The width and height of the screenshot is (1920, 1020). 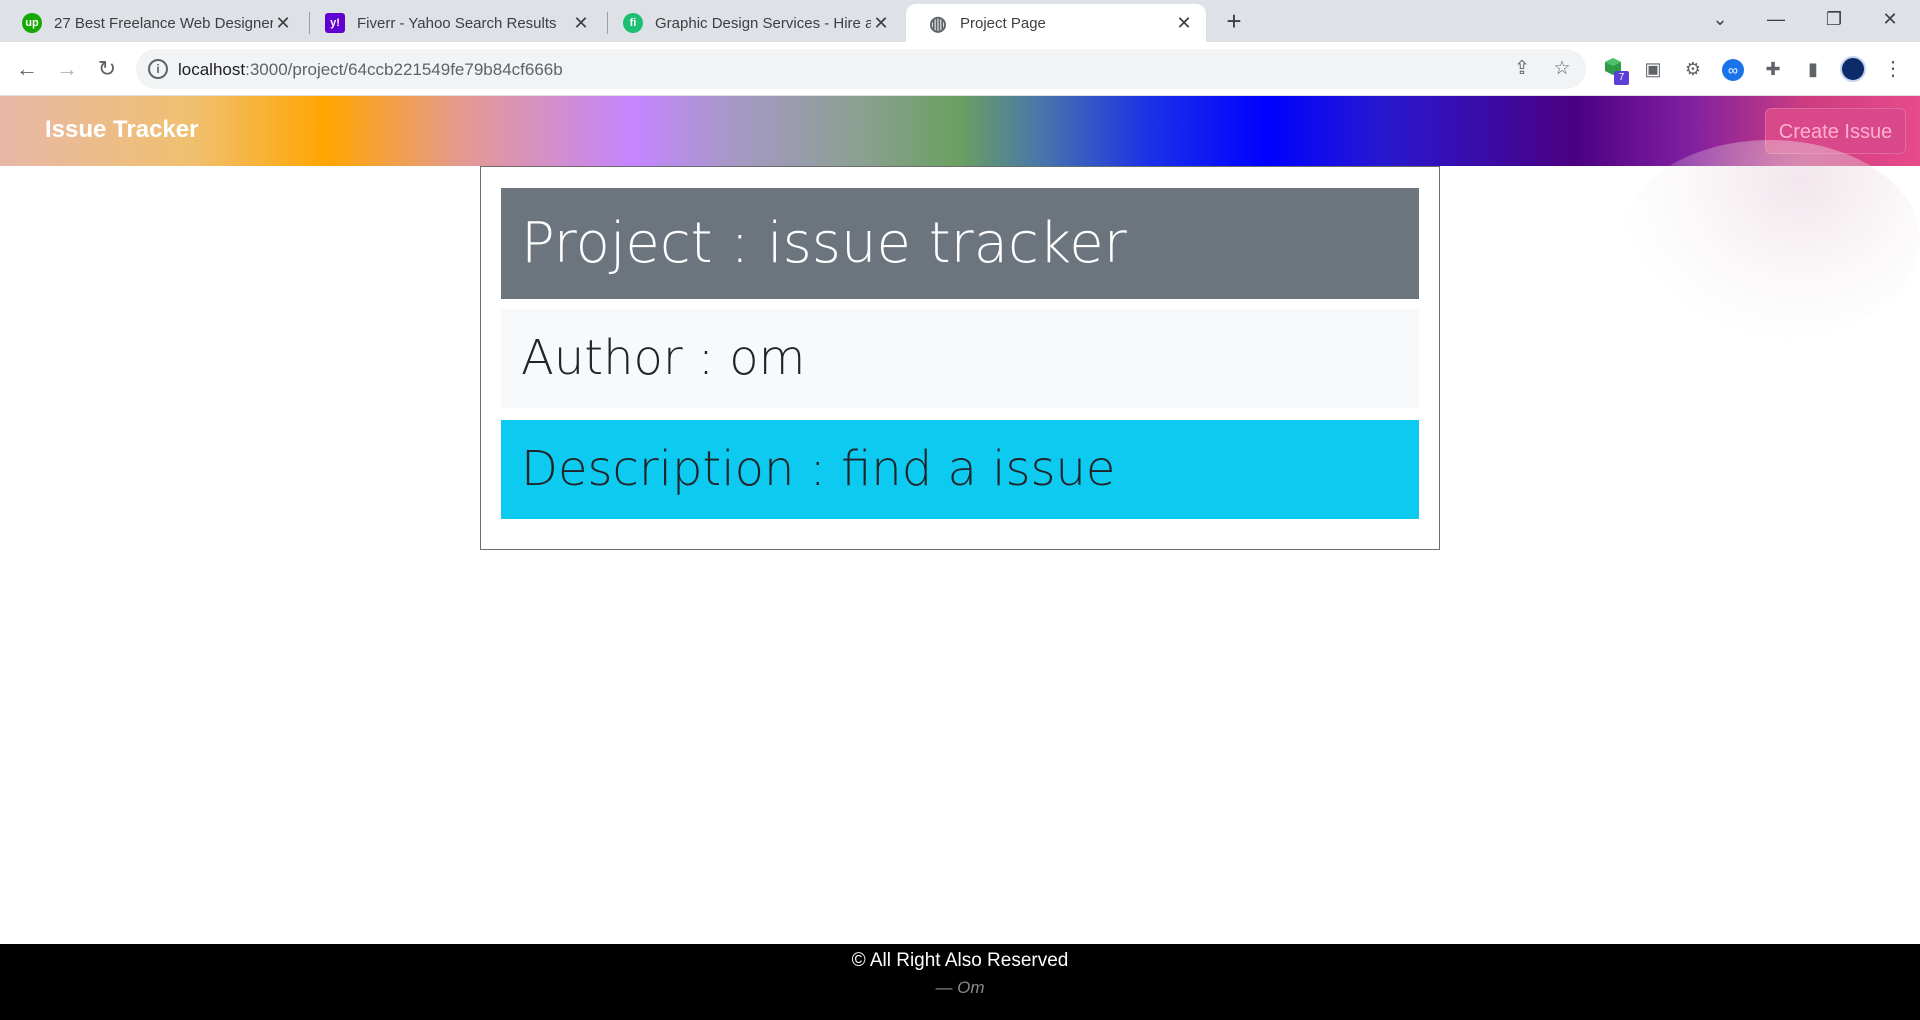 I want to click on minimize-icon: —, so click(x=1776, y=19).